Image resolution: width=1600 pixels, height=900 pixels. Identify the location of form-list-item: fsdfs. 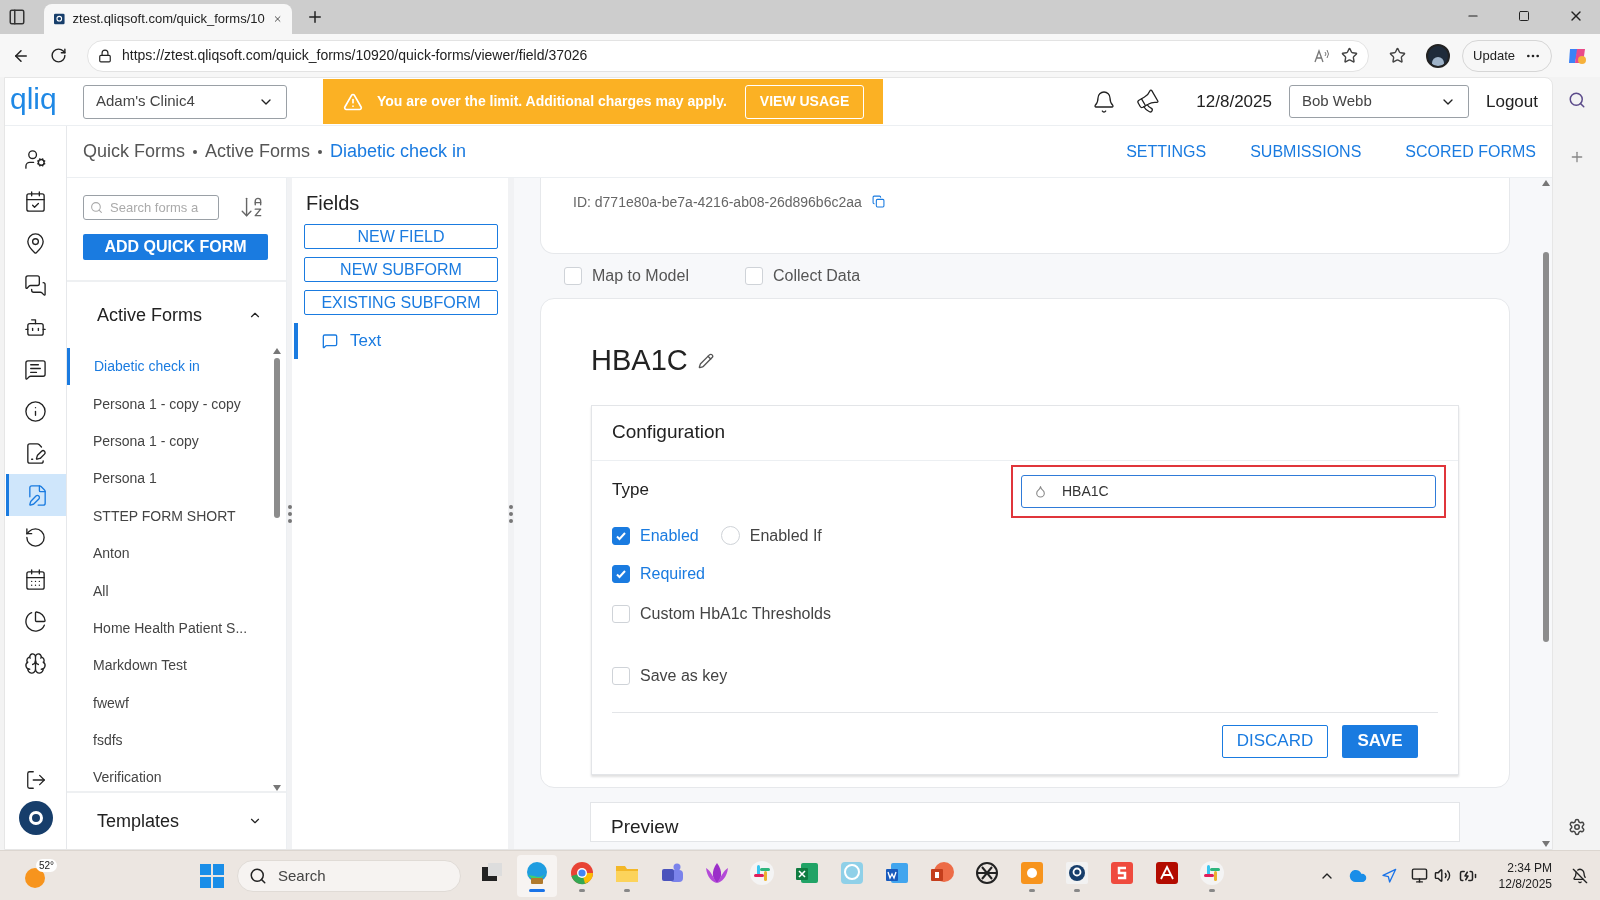
(169, 740).